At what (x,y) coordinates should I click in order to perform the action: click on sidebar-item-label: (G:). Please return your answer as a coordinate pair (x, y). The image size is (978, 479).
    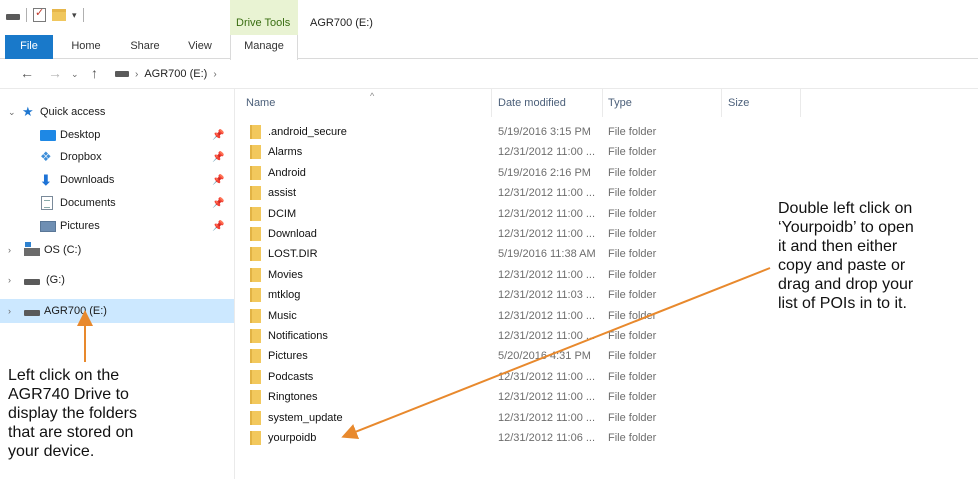
    Looking at the image, I should click on (55, 280).